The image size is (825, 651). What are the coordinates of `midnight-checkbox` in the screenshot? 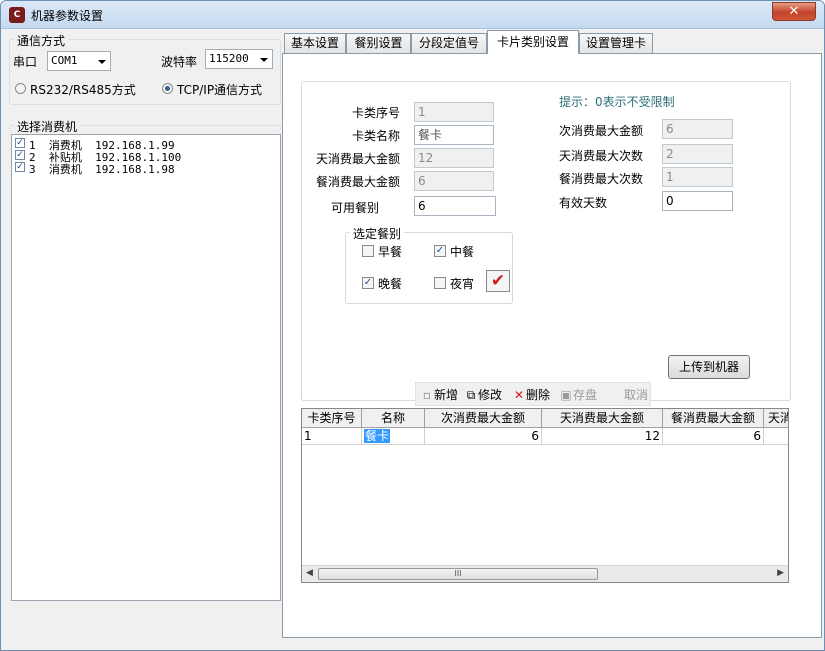 It's located at (440, 283).